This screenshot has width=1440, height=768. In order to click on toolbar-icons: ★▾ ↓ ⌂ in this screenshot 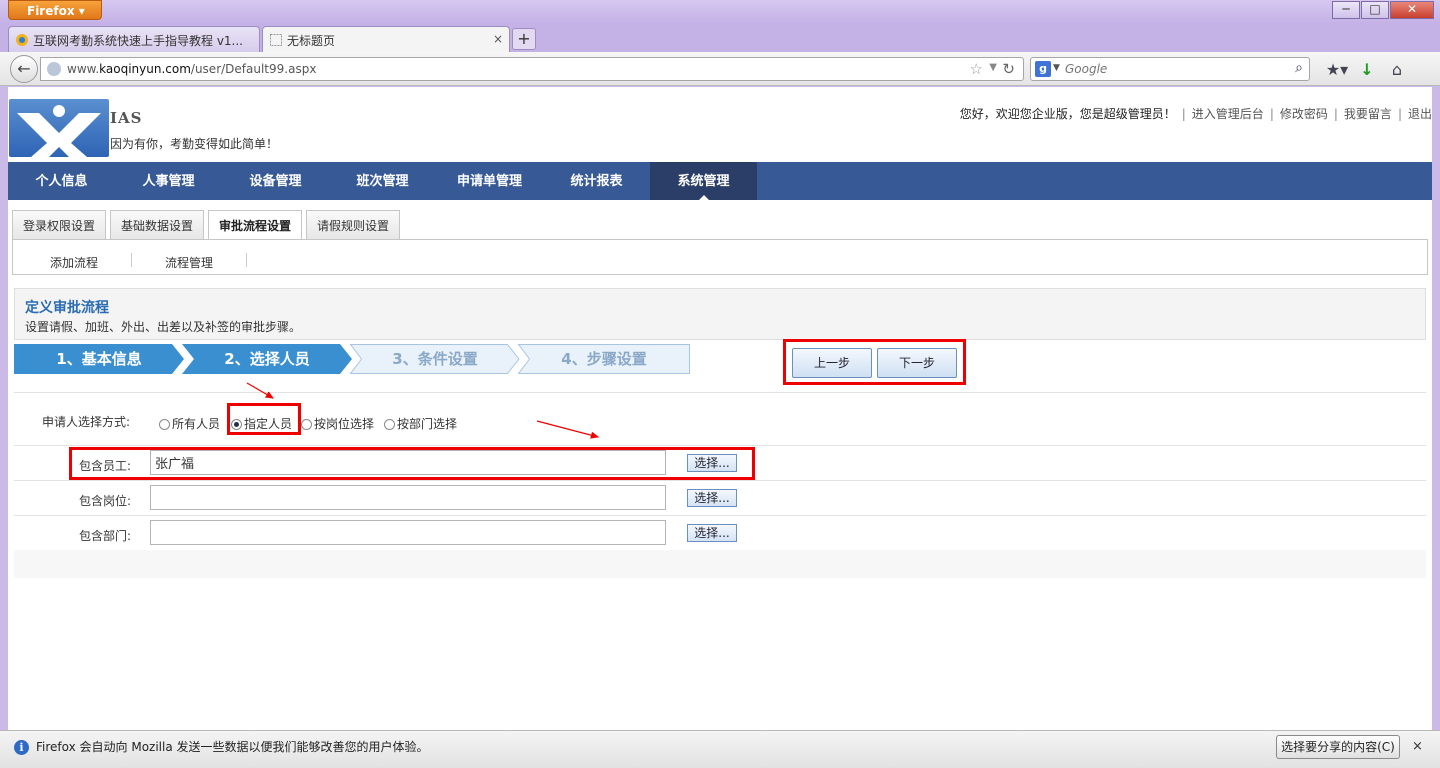, I will do `click(1367, 69)`.